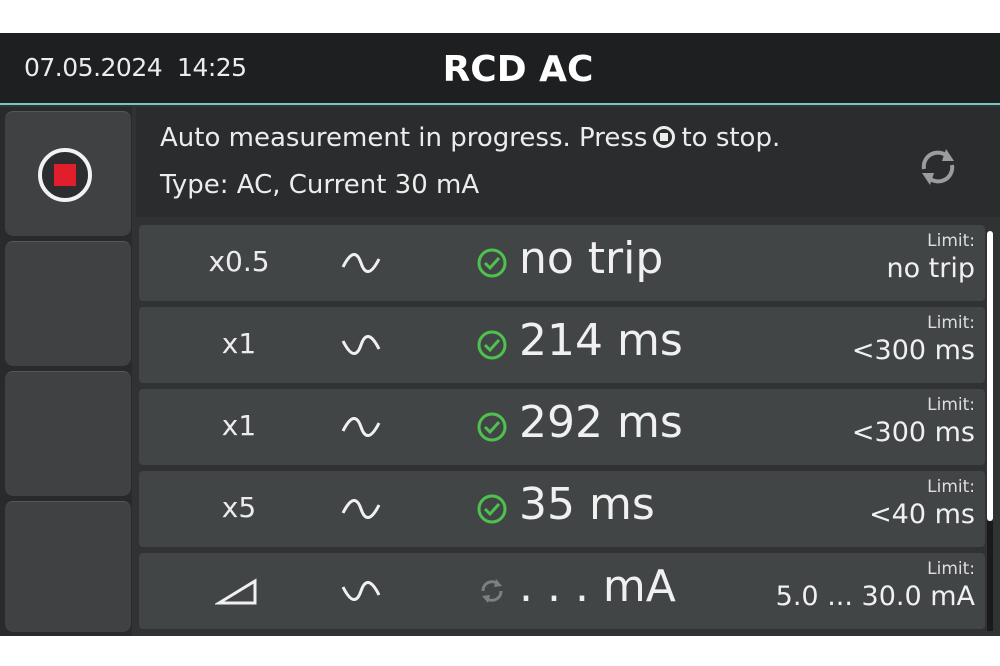 The width and height of the screenshot is (1000, 666). Describe the element at coordinates (492, 591) in the screenshot. I see `pending-icon` at that location.